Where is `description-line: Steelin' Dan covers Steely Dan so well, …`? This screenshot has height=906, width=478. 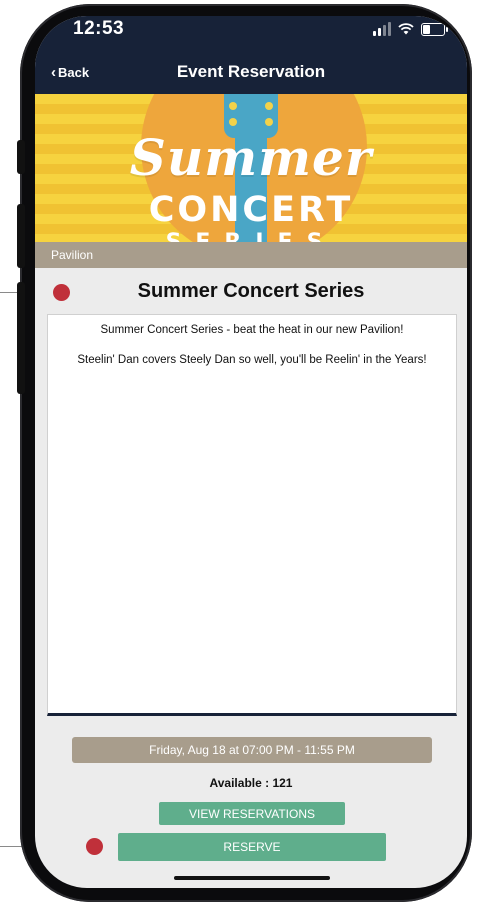
description-line: Steelin' Dan covers Steely Dan so well, … is located at coordinates (252, 360).